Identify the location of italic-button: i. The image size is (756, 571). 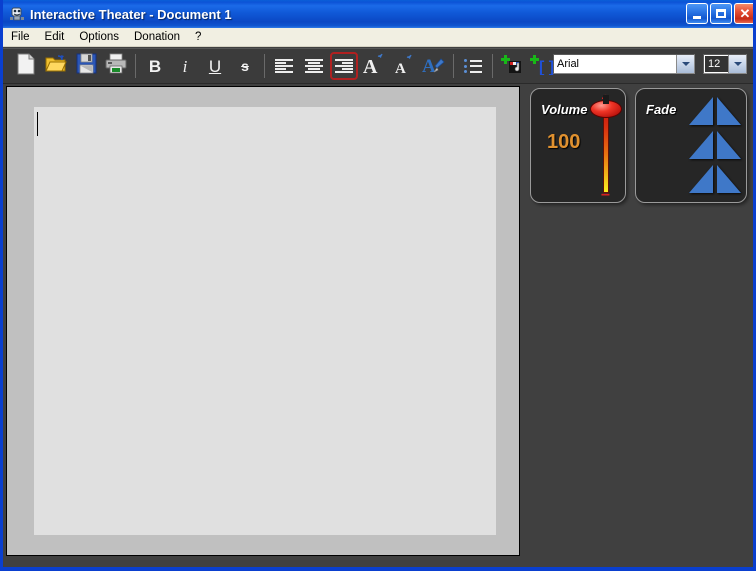
(185, 66).